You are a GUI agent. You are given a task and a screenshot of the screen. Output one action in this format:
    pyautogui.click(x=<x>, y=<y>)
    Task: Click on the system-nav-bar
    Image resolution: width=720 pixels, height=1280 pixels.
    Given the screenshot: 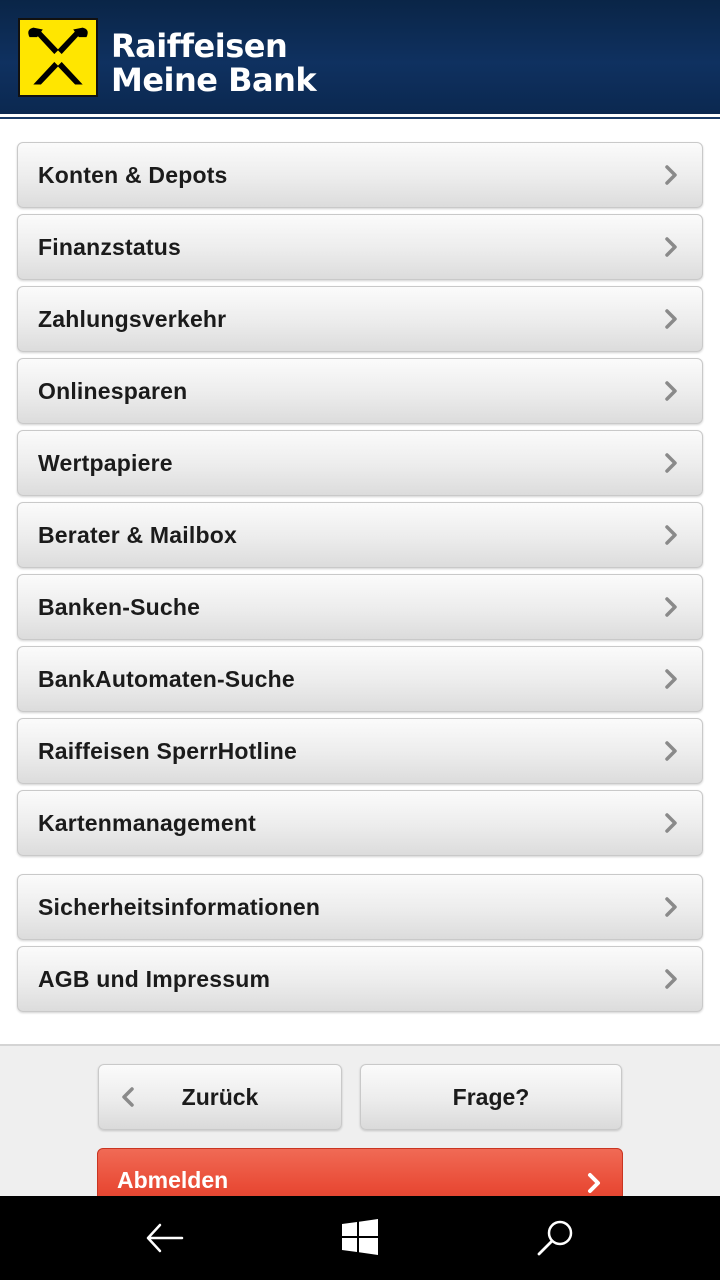 What is the action you would take?
    pyautogui.click(x=360, y=1238)
    